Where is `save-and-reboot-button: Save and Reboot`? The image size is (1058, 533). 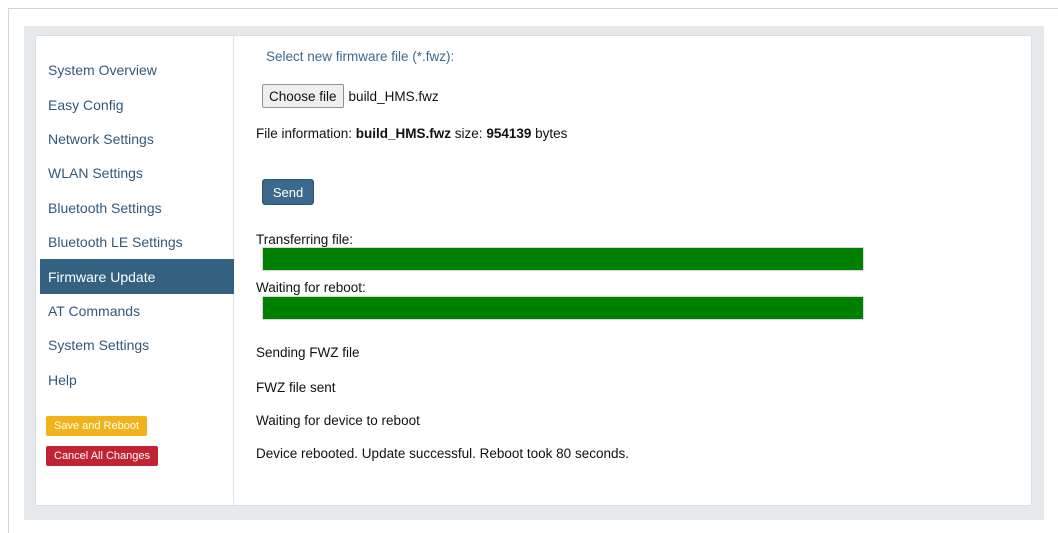 save-and-reboot-button: Save and Reboot is located at coordinates (97, 426).